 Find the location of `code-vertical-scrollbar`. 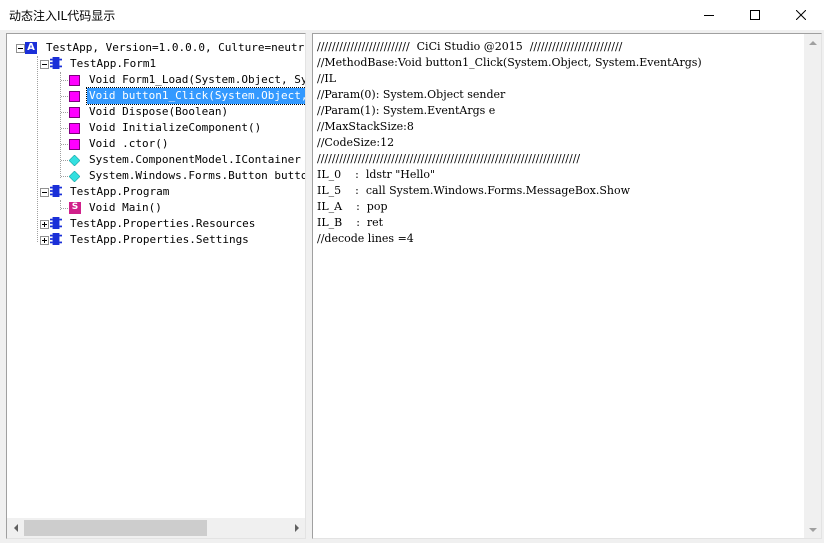

code-vertical-scrollbar is located at coordinates (812, 286).